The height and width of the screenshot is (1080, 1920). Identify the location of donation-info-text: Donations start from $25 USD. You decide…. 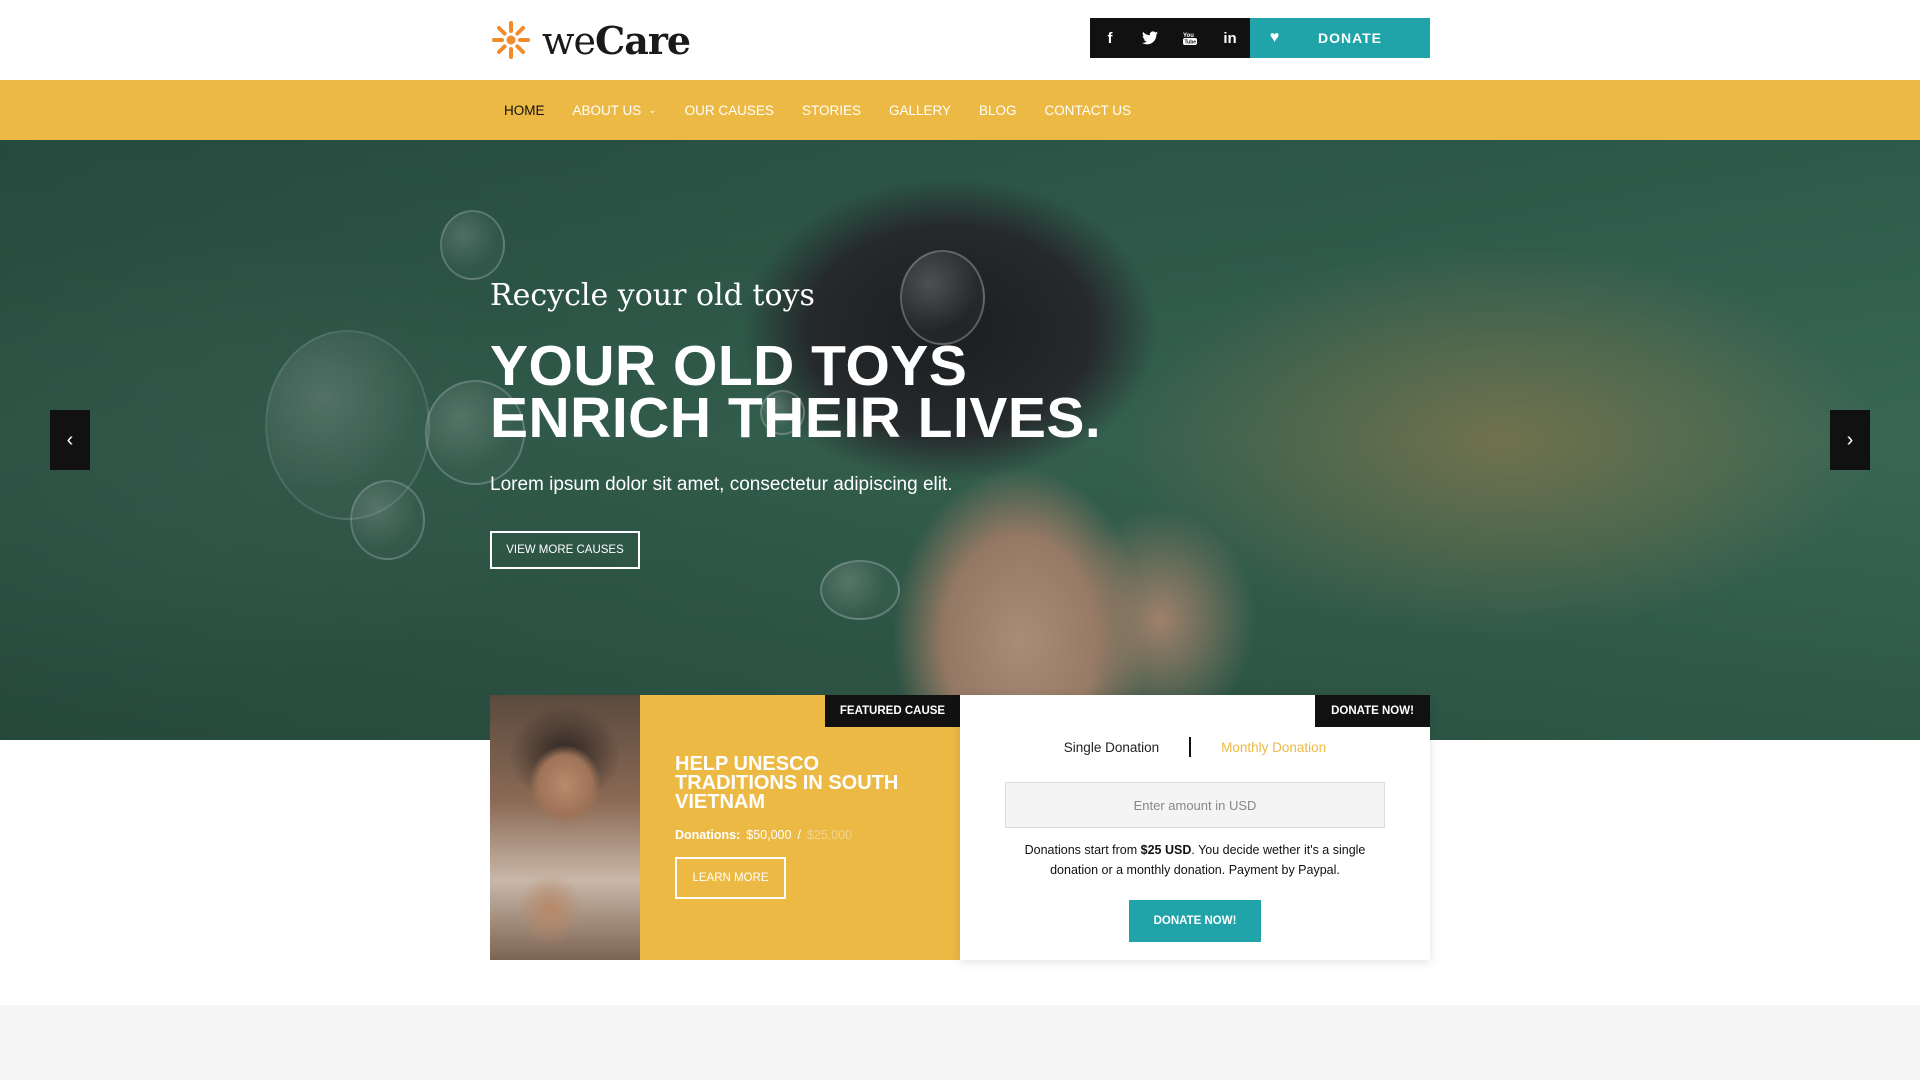
(1195, 860).